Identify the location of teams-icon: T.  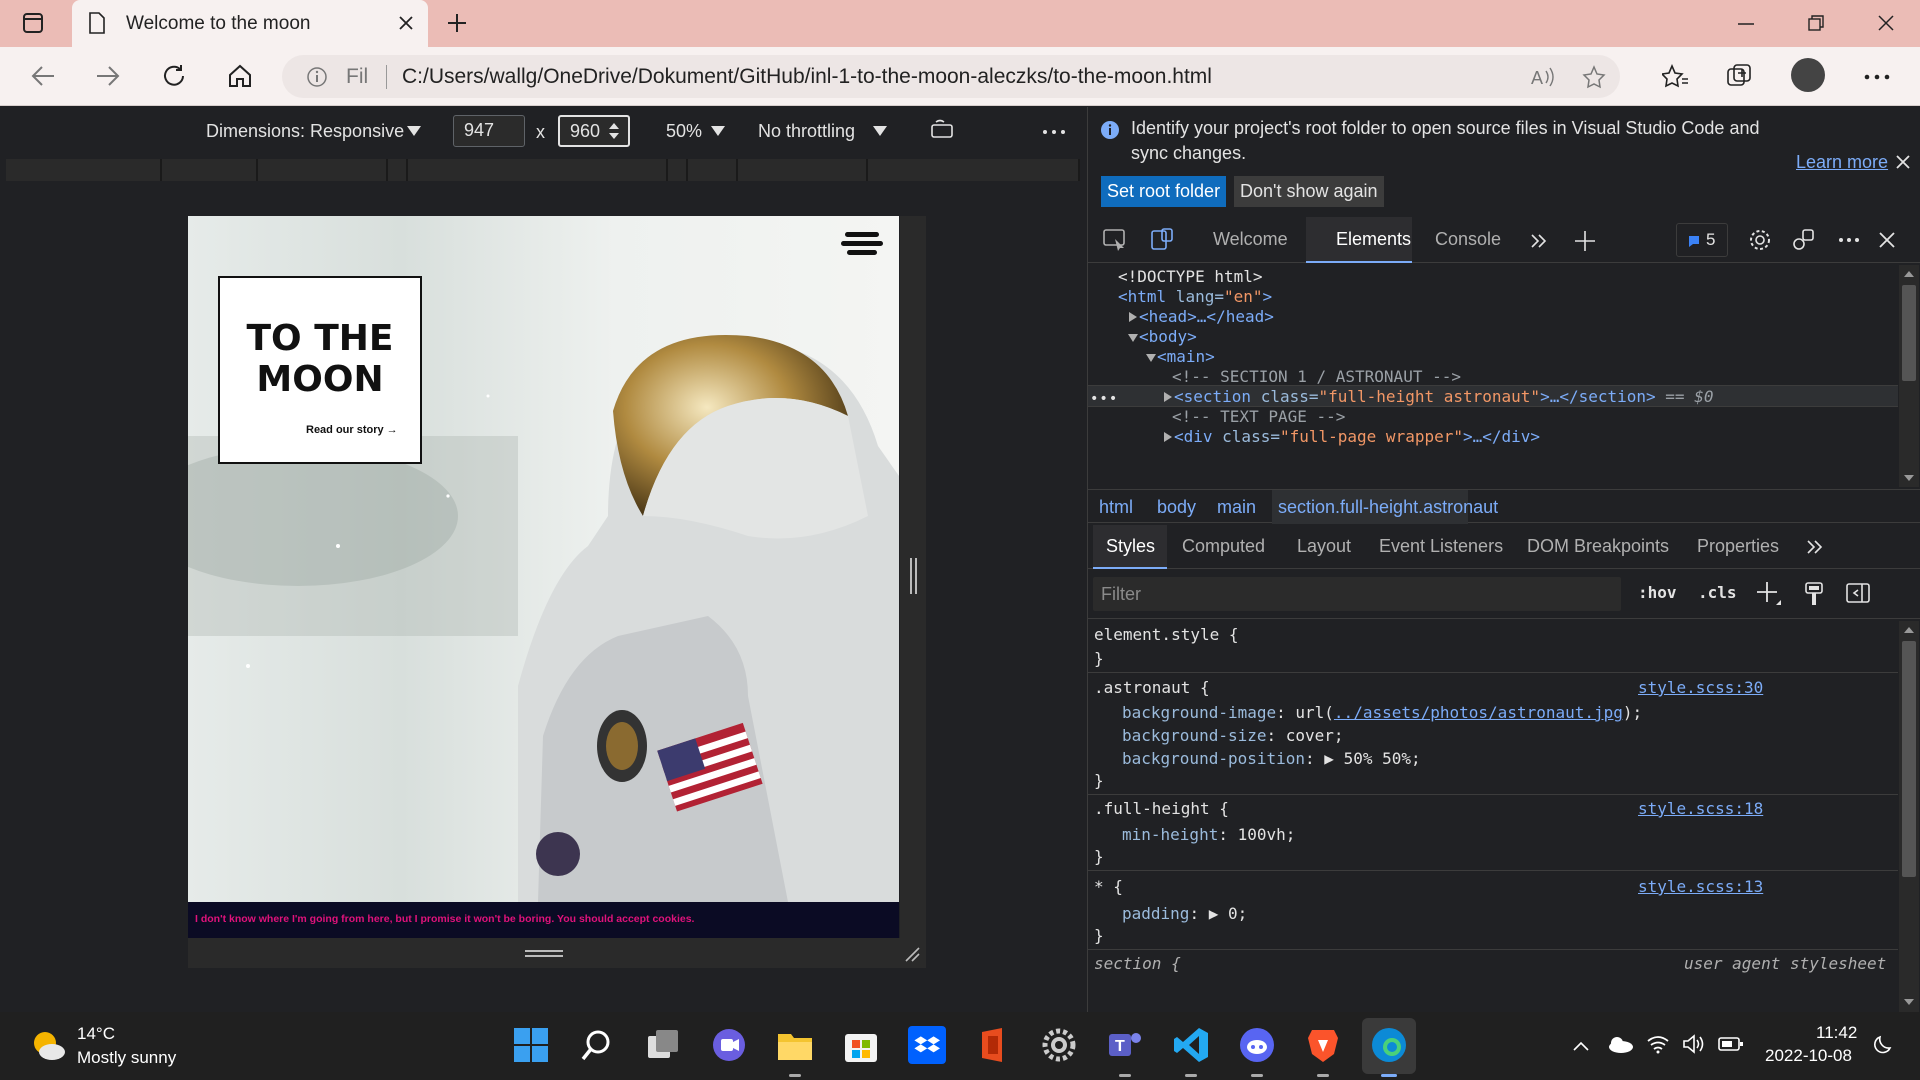
(1125, 1045).